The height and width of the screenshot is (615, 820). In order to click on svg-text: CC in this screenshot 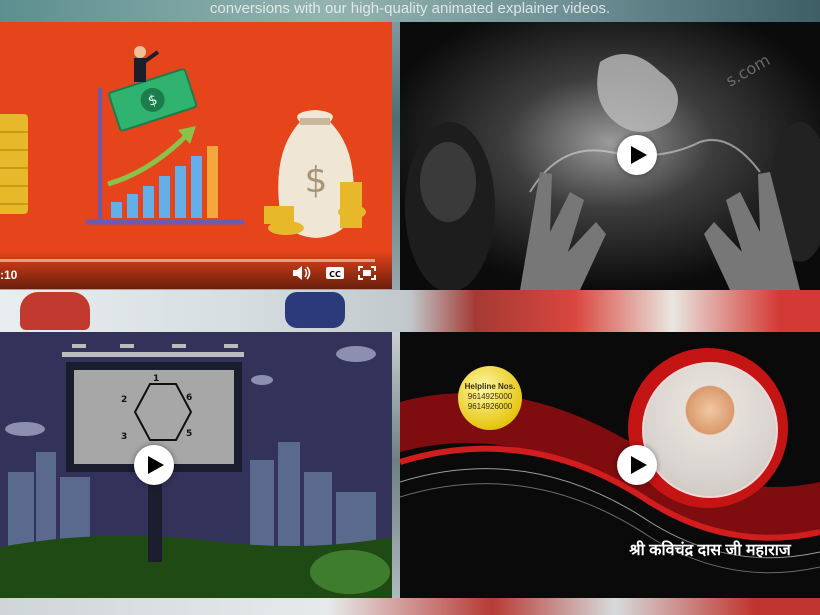, I will do `click(335, 274)`.